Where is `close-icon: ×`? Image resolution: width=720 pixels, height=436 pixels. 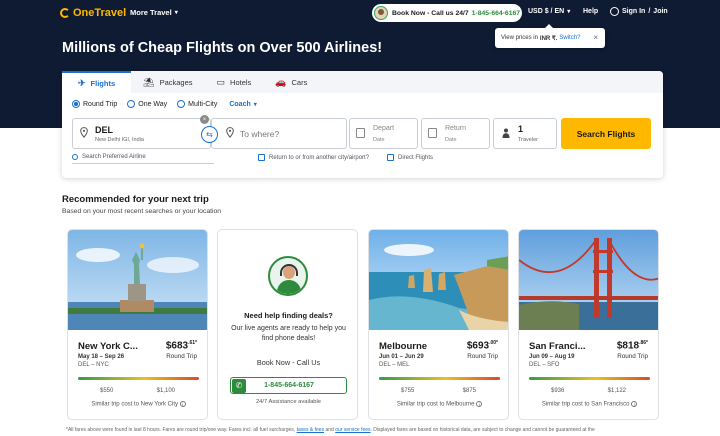
close-icon: × is located at coordinates (595, 37).